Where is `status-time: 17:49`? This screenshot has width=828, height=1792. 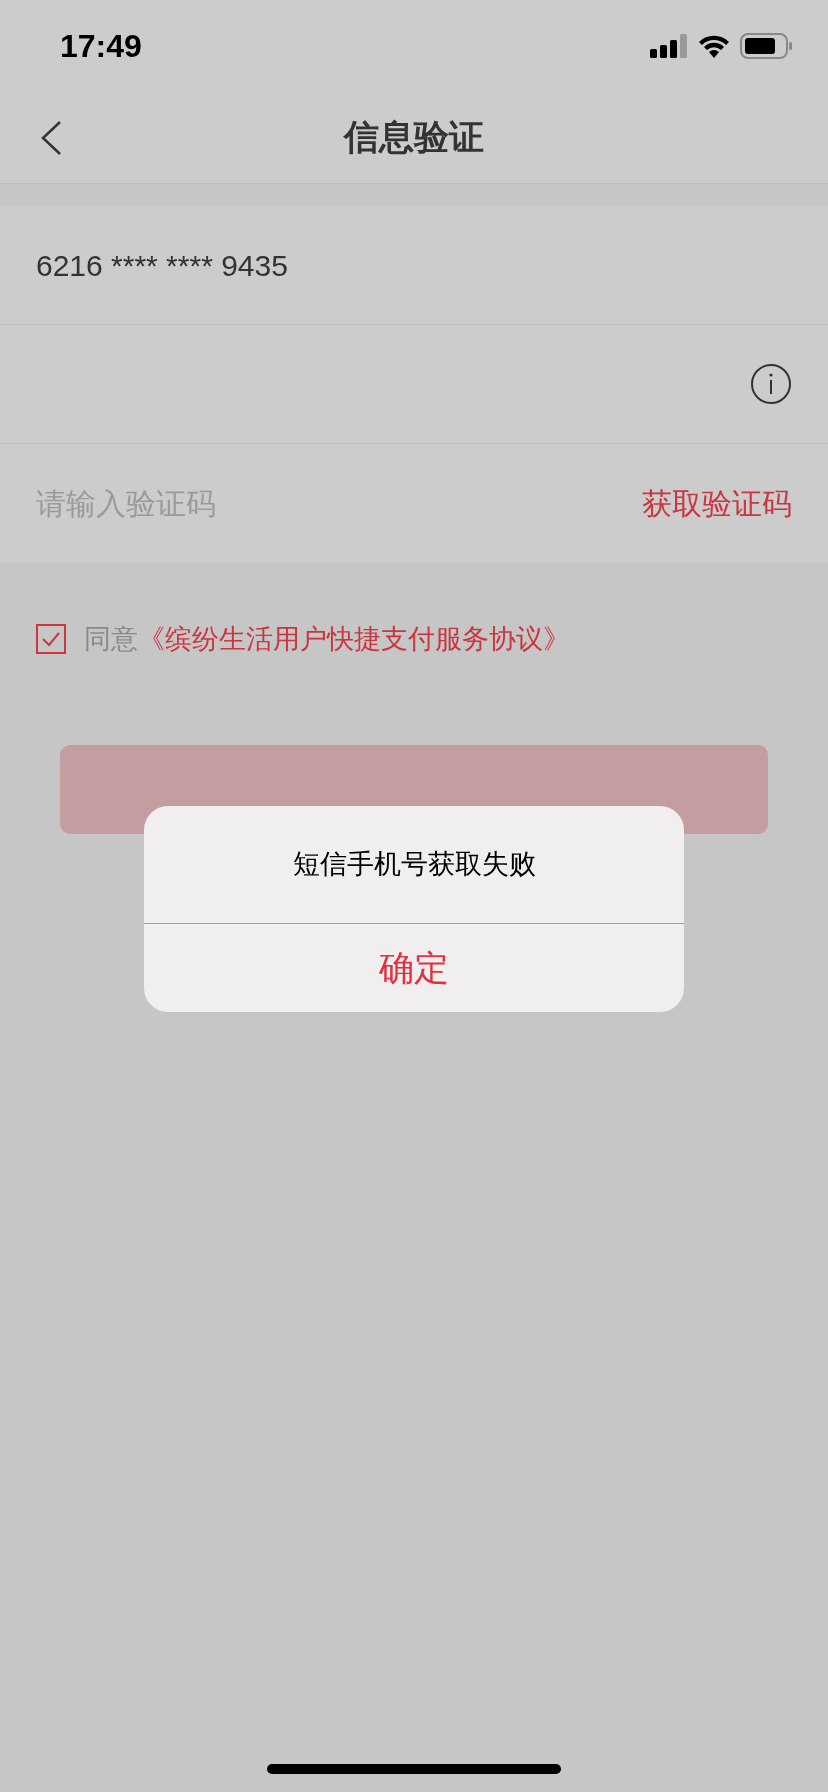 status-time: 17:49 is located at coordinates (101, 46).